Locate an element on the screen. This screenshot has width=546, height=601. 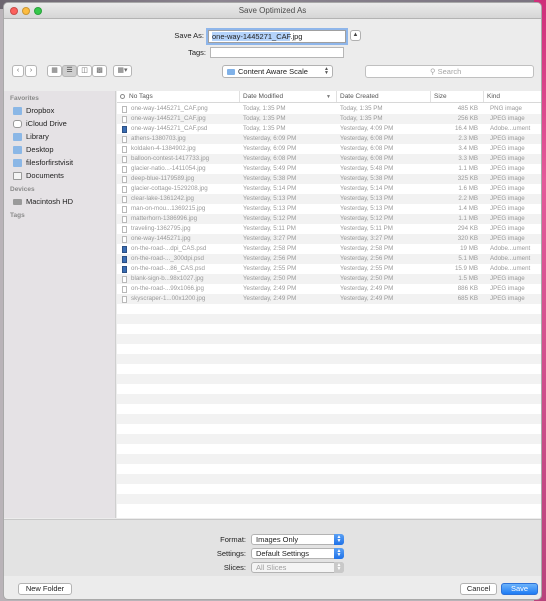
devices-header: Devices is located at coordinates (22, 189).